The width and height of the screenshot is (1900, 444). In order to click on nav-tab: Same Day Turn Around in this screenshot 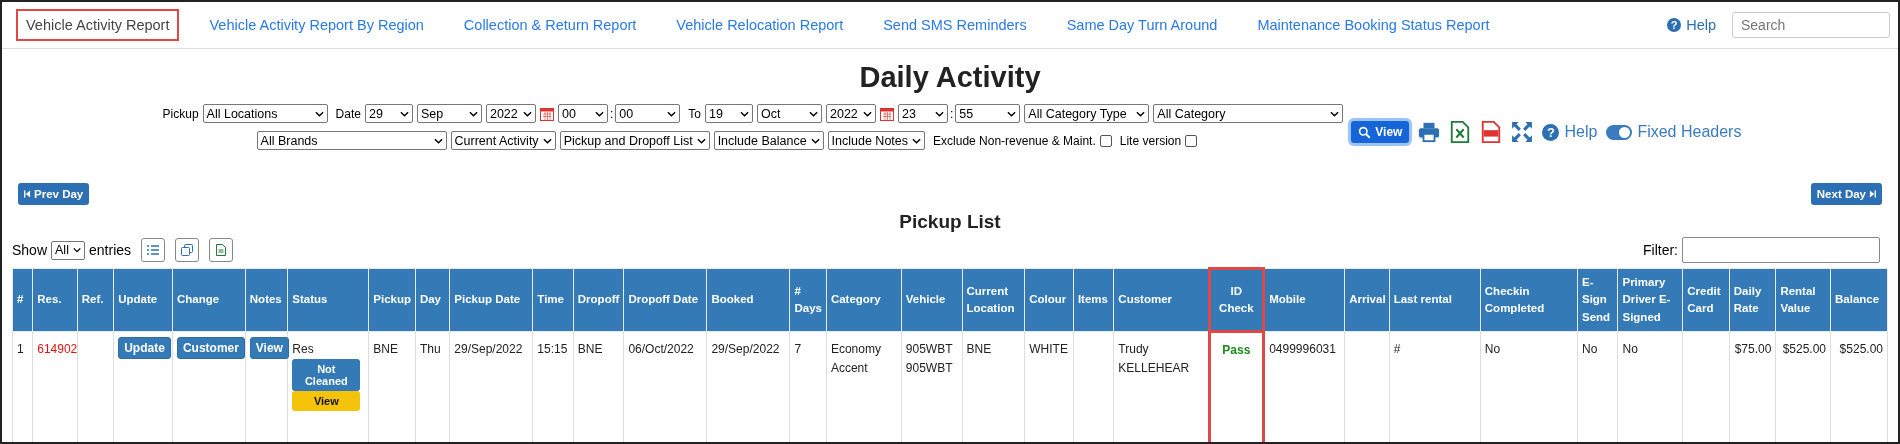, I will do `click(1142, 25)`.